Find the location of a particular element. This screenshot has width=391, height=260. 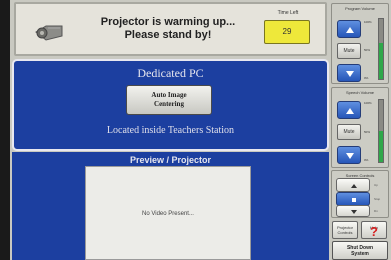

screen-controls-group: Screen Controls Up Stop Dn is located at coordinates (360, 194).